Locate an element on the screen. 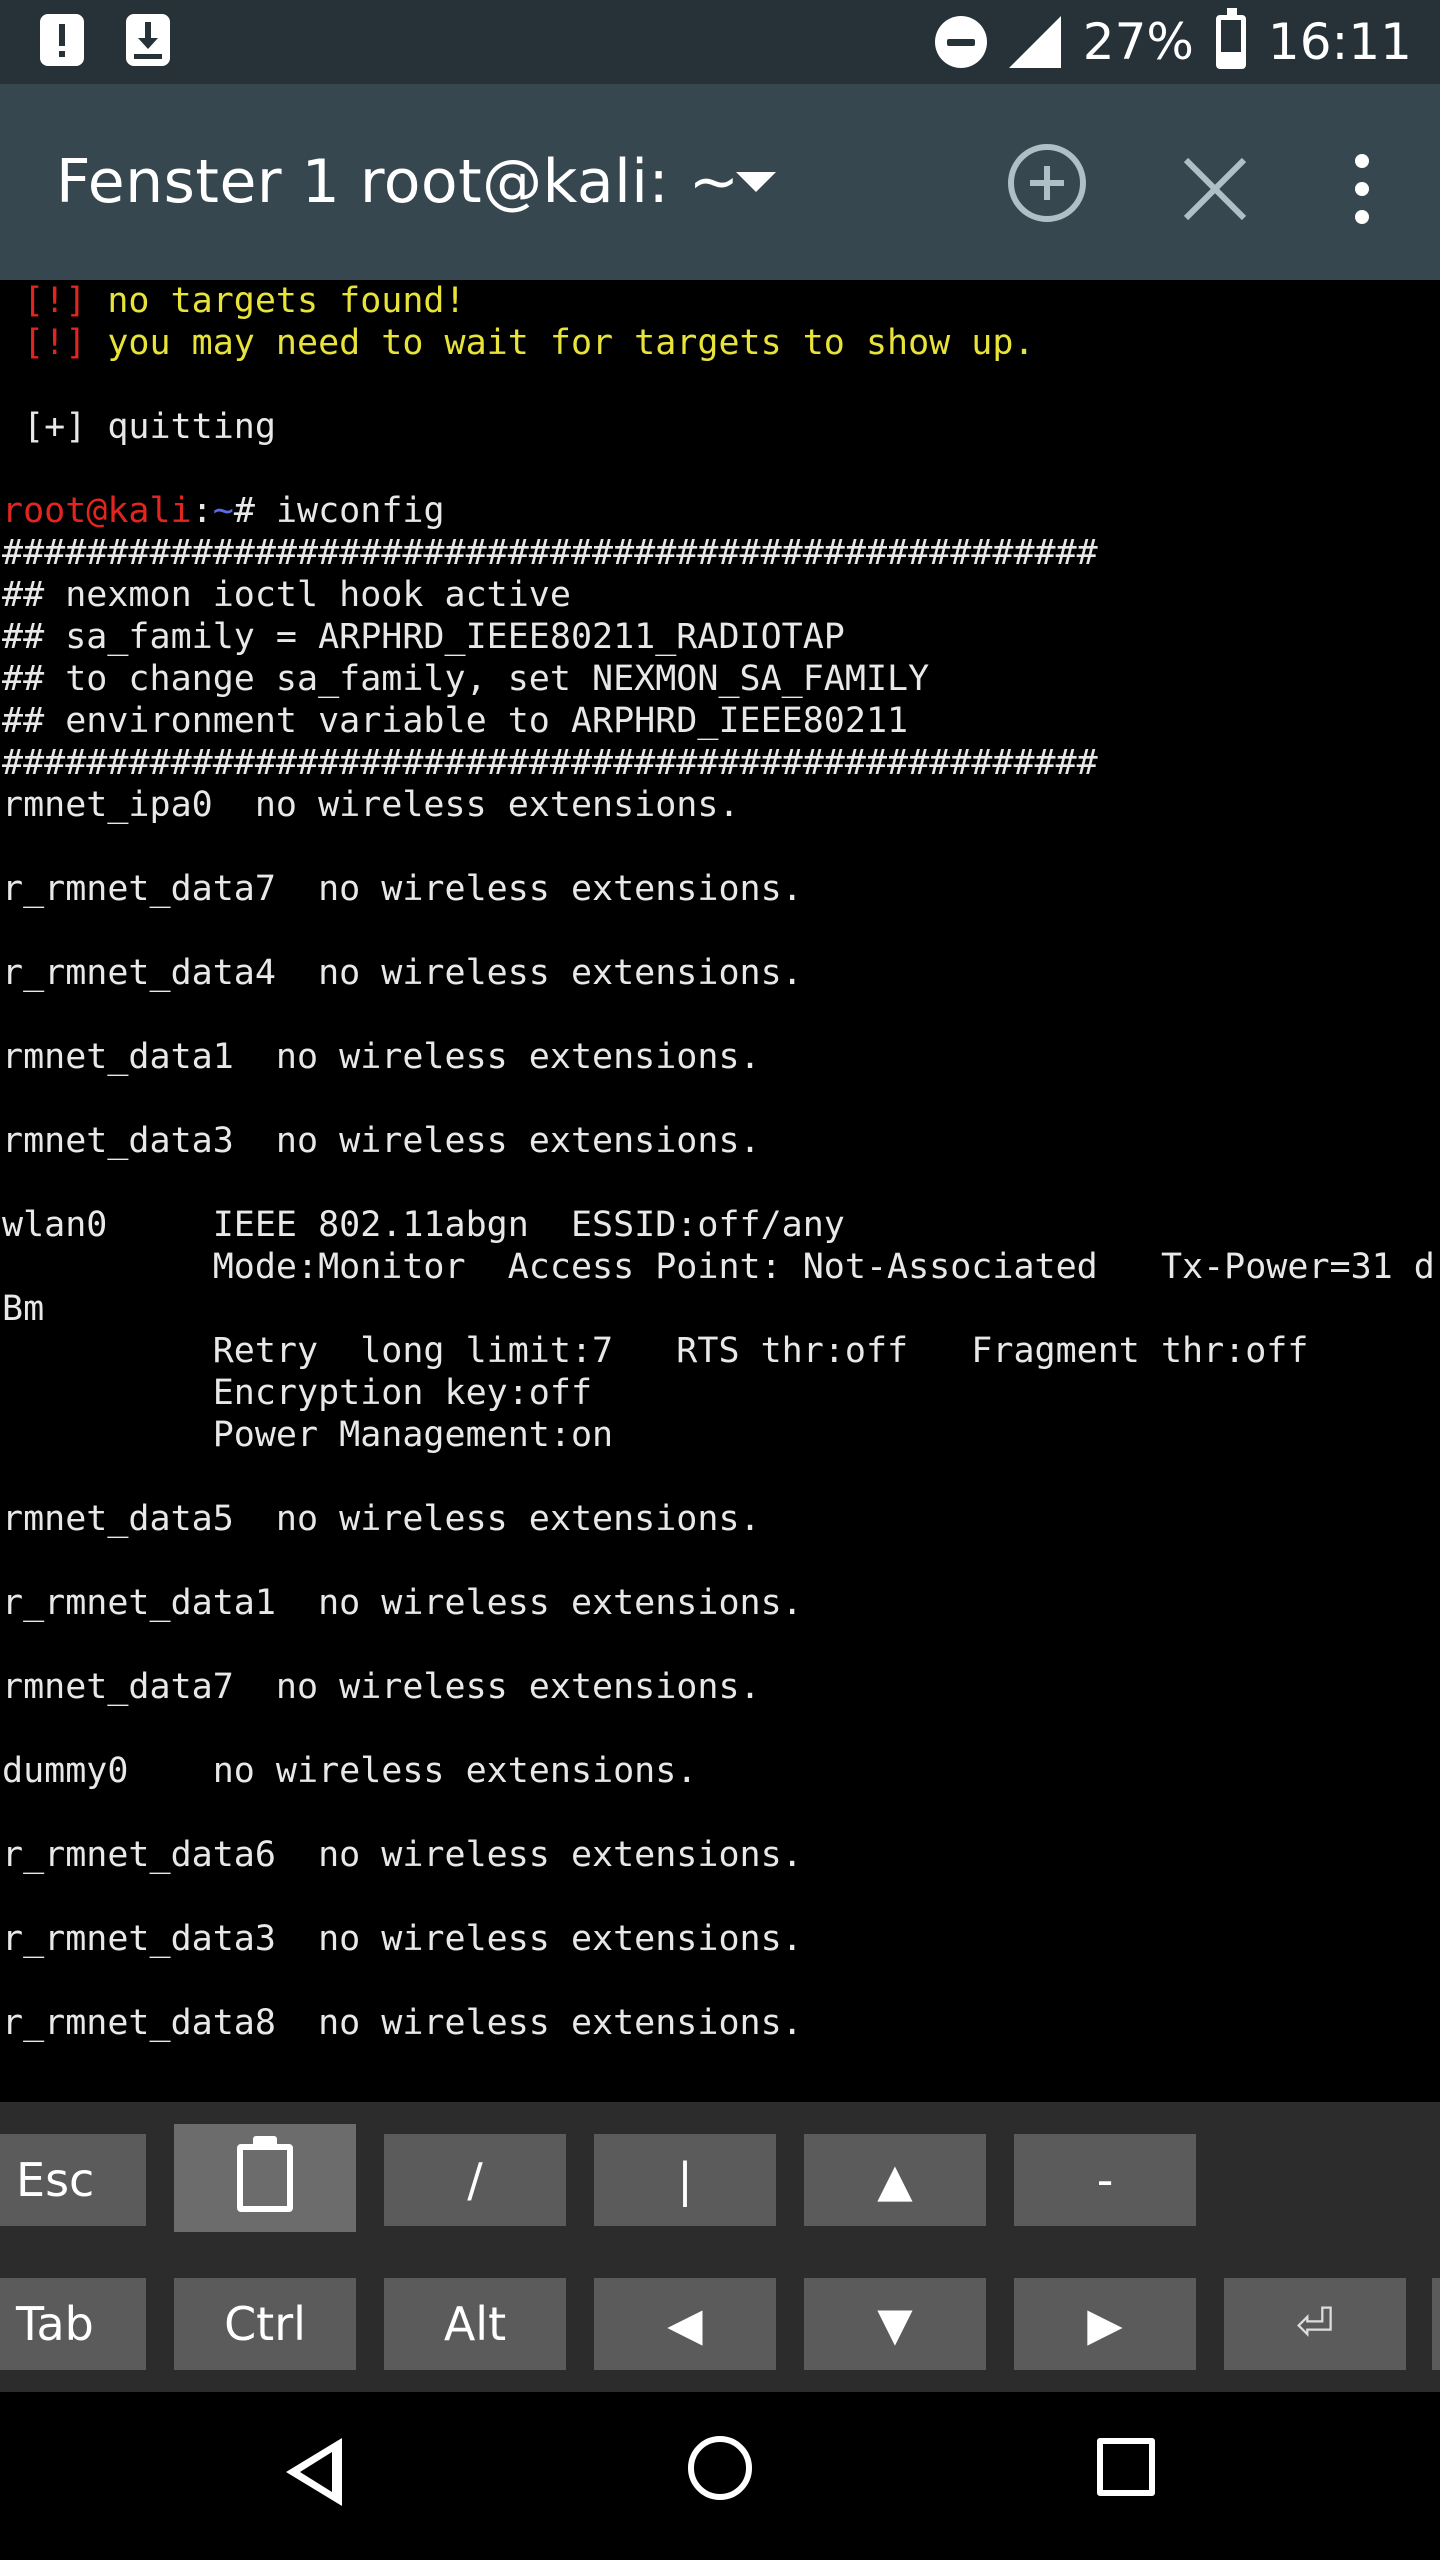 This screenshot has width=1440, height=2560. status-bar-system: 27% 16:11 is located at coordinates (1173, 42).